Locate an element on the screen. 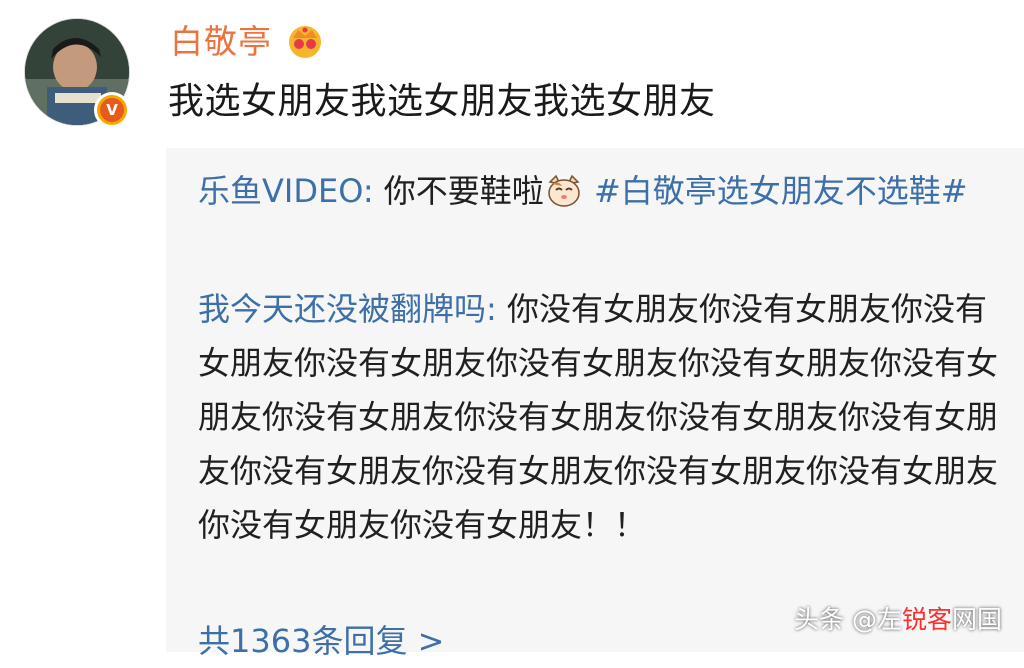 The image size is (1024, 668). watermark-suffix: 网国 is located at coordinates (976, 619).